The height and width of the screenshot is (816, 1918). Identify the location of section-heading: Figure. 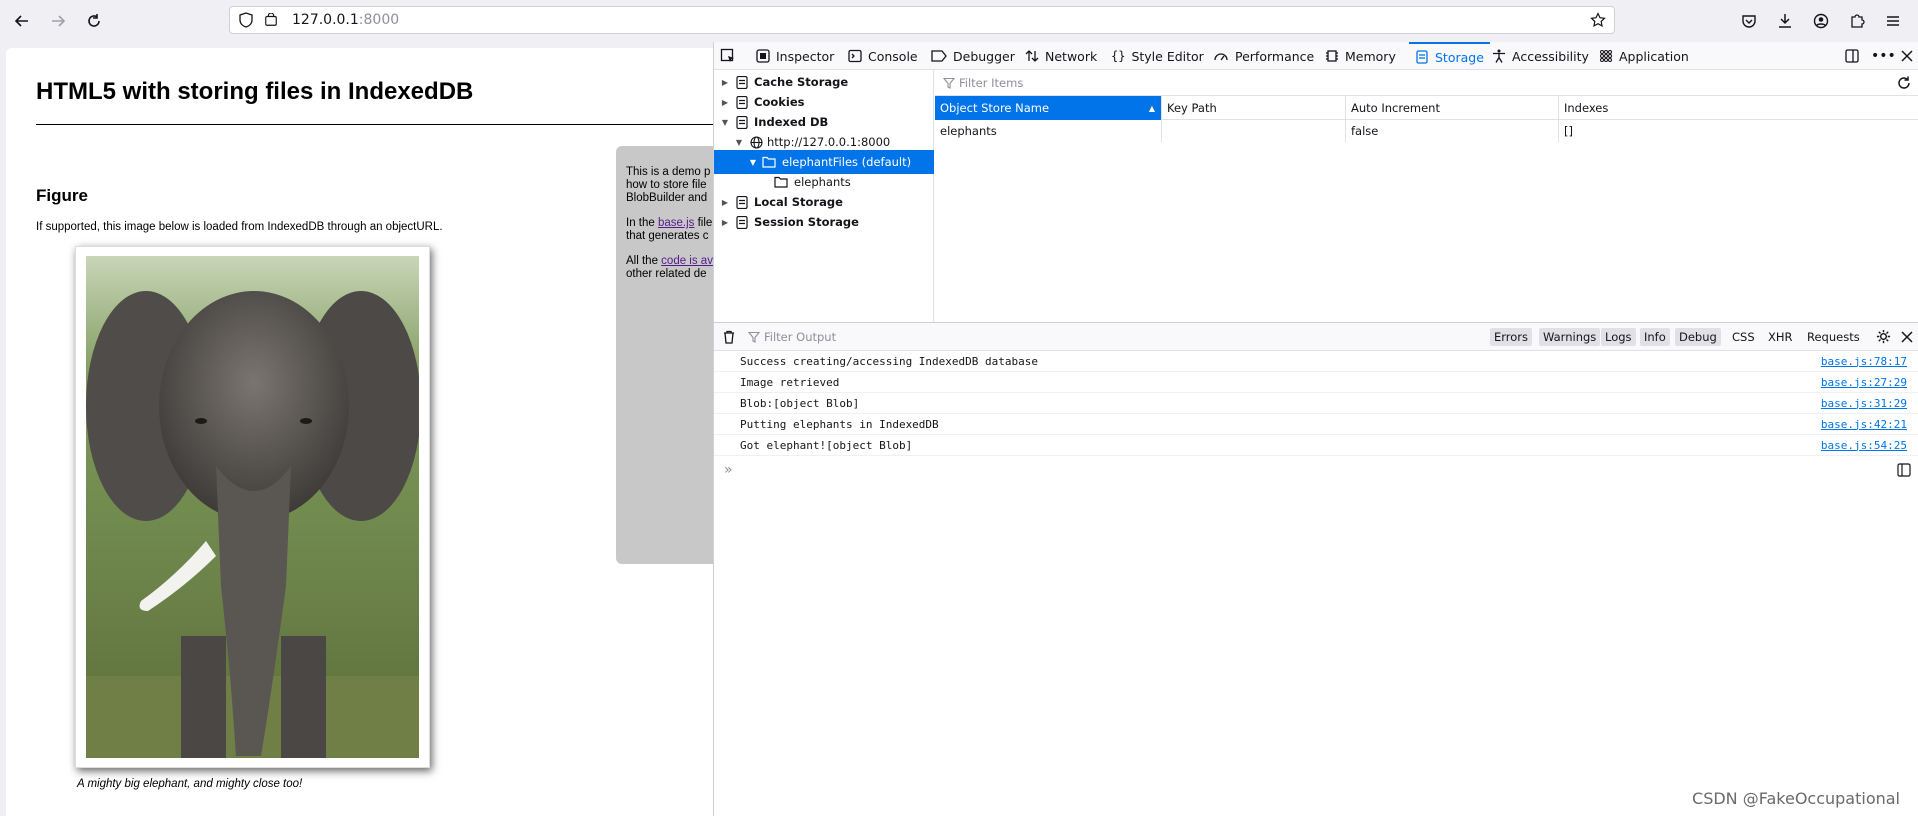
(62, 195).